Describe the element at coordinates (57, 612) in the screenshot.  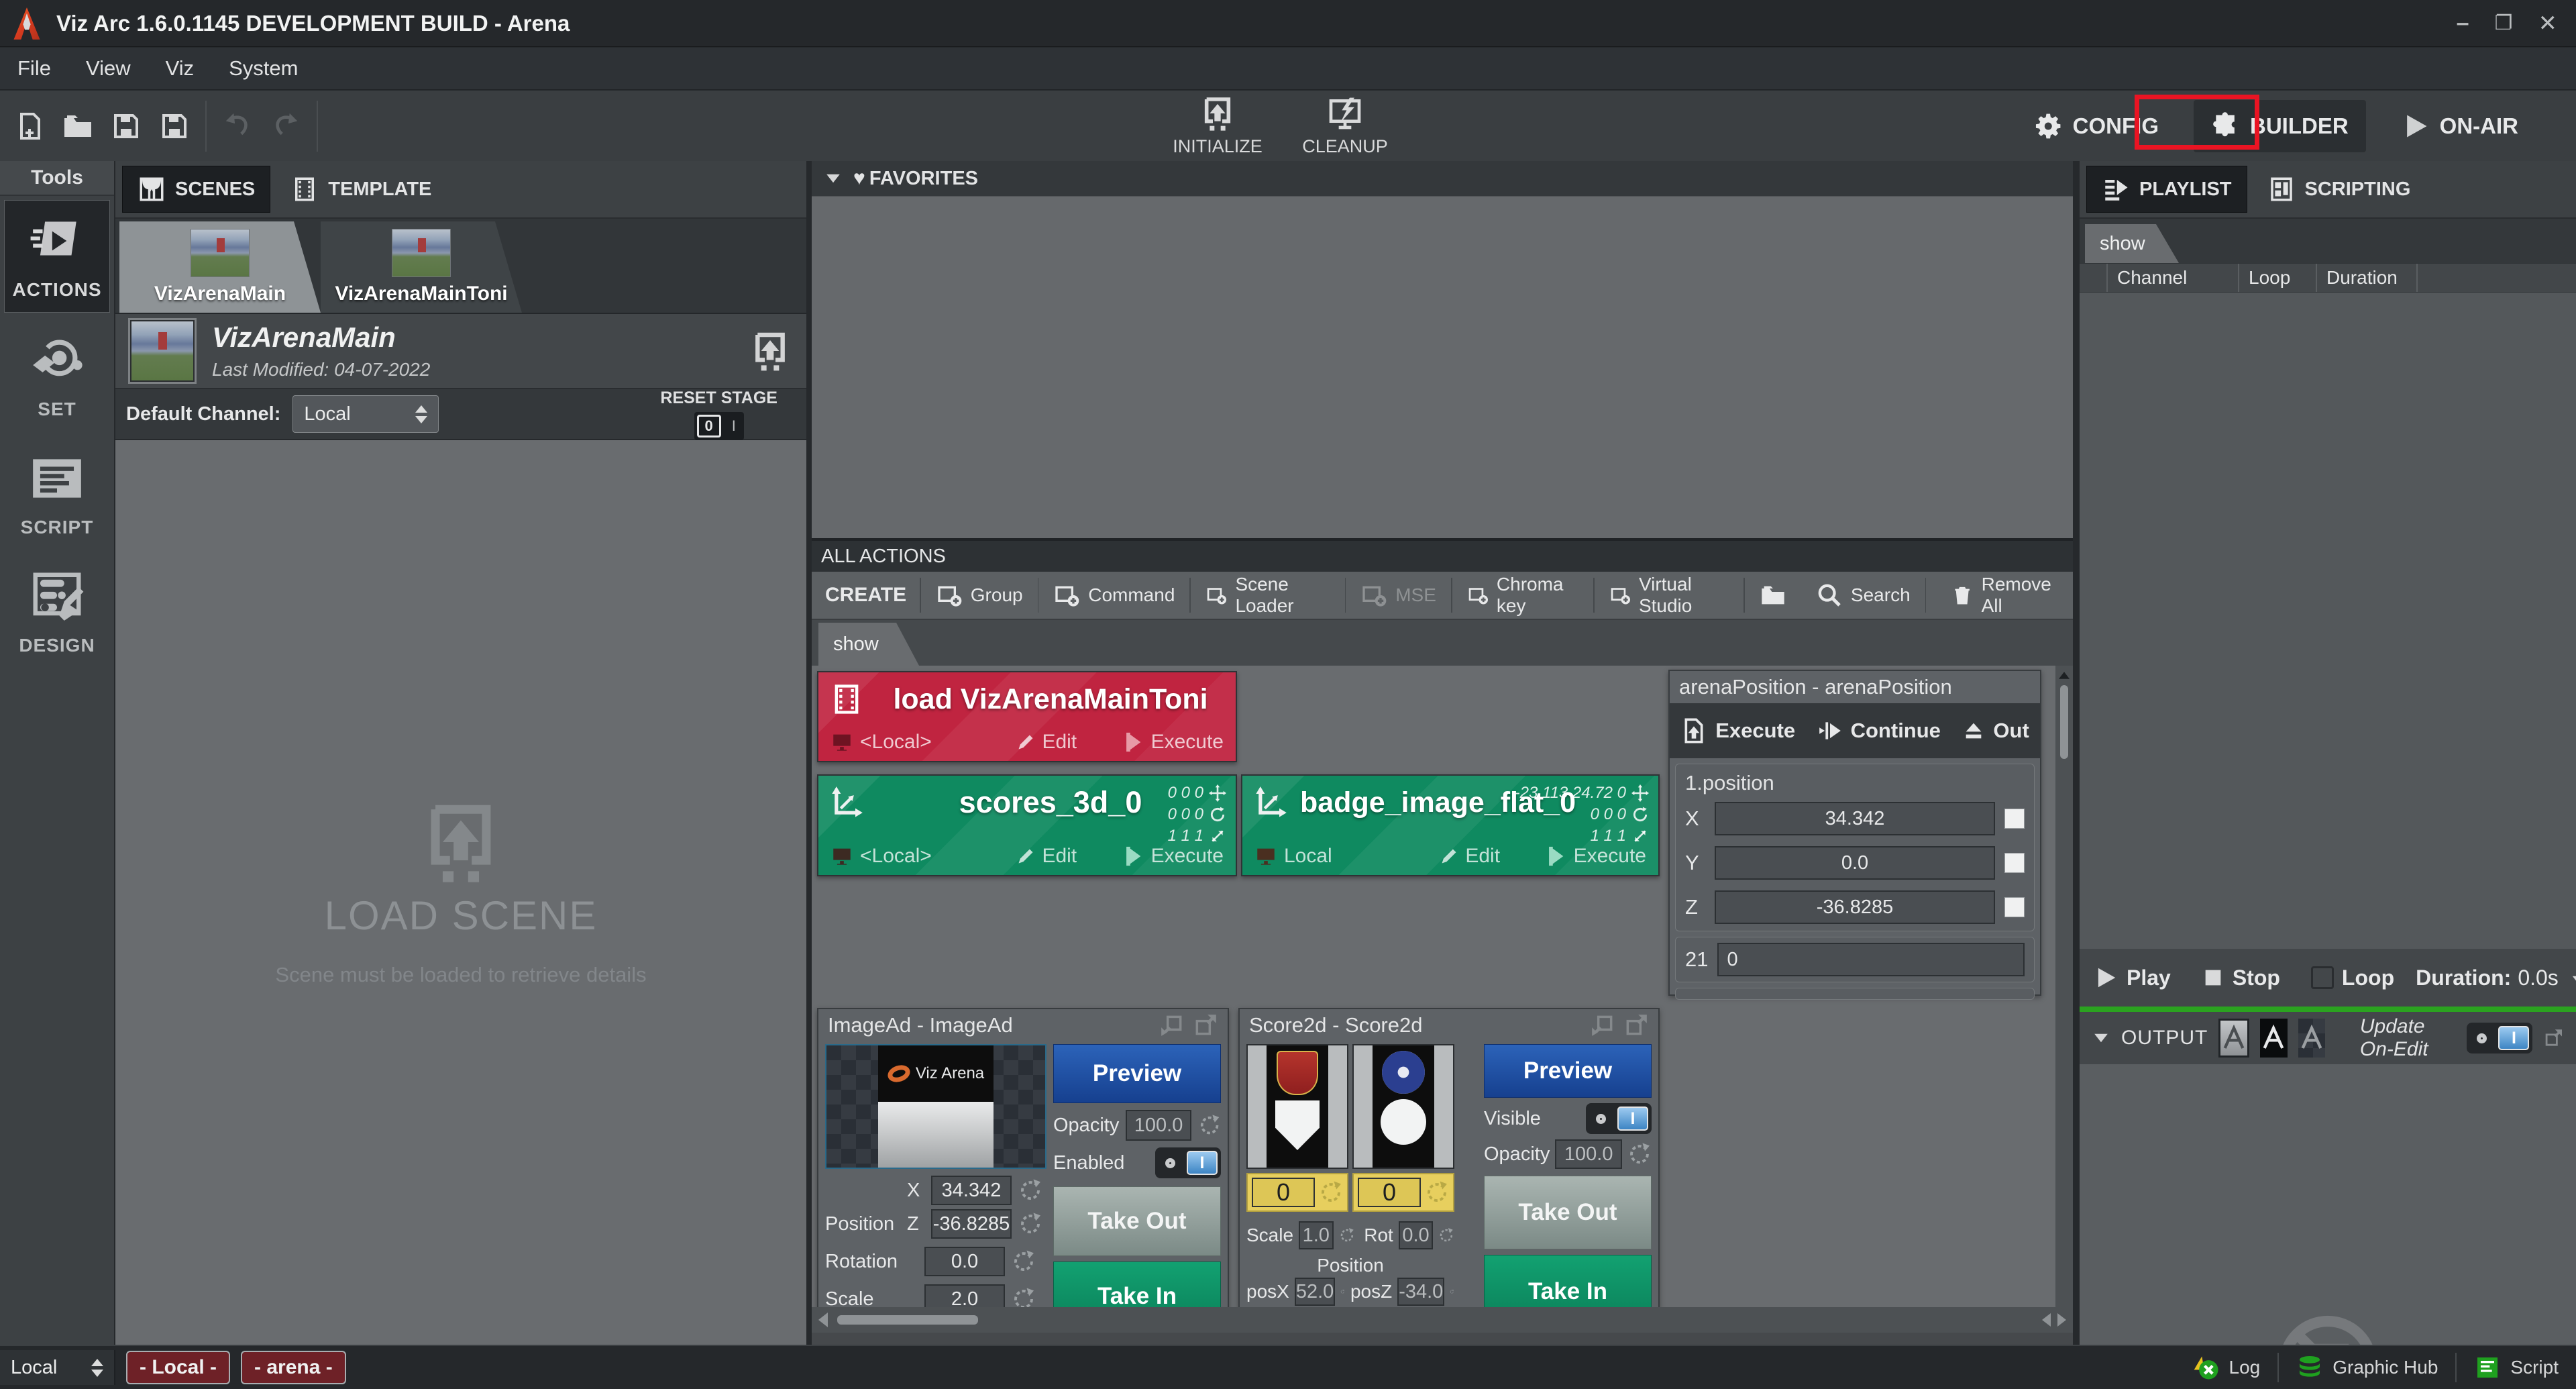
I see `tool-design: DESIGN` at that location.